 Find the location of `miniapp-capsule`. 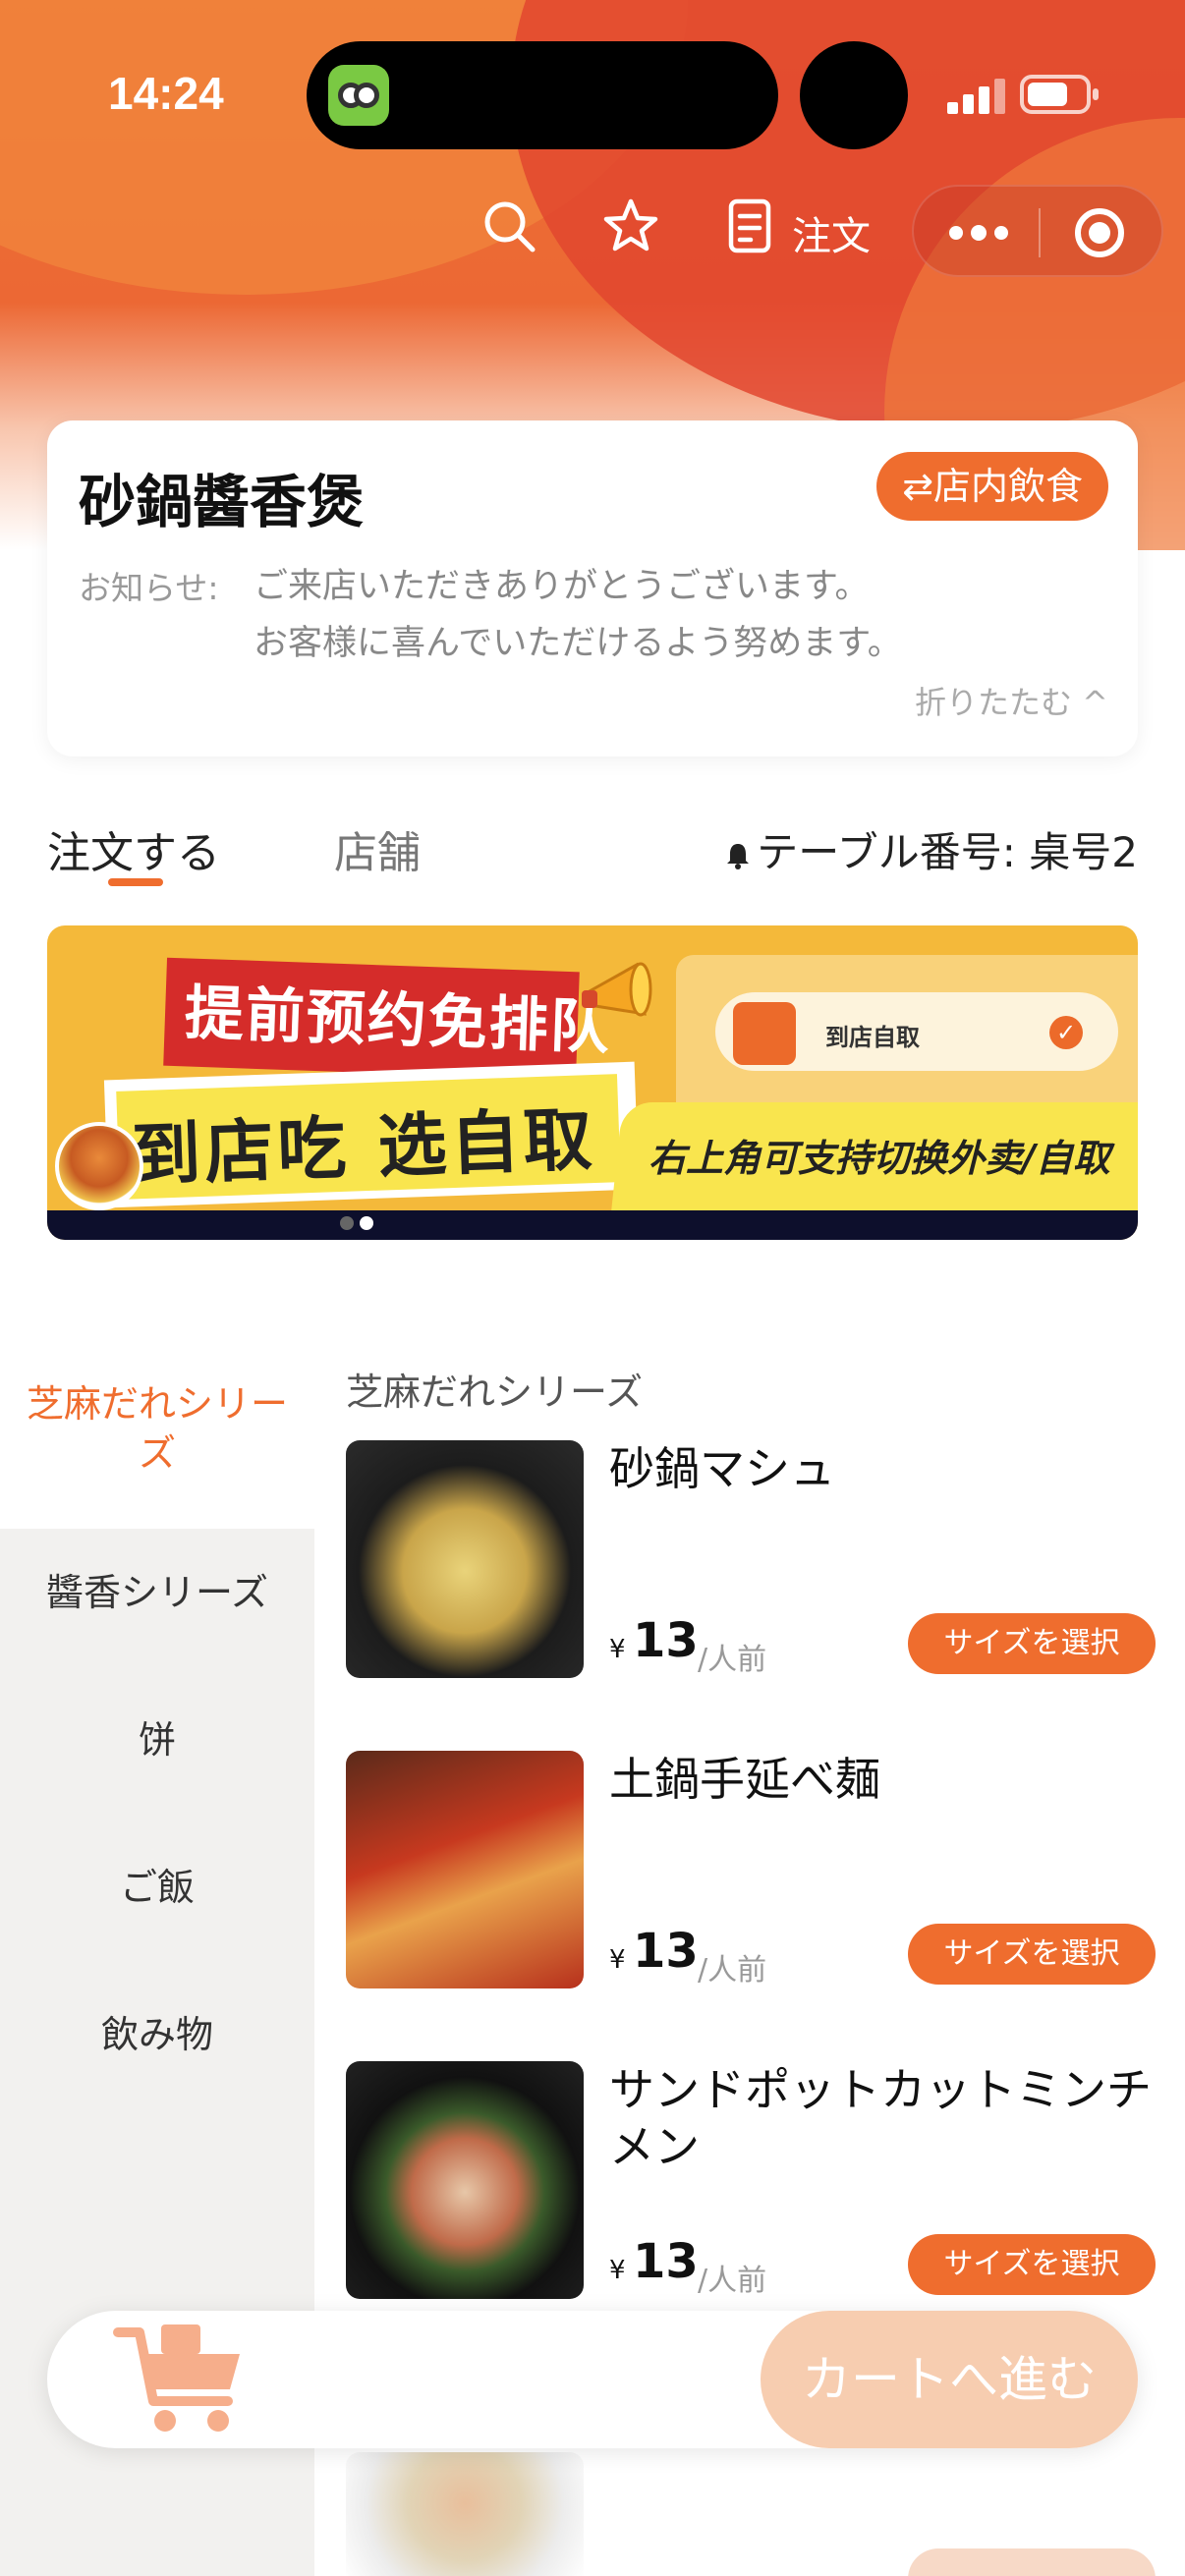

miniapp-capsule is located at coordinates (1038, 231).